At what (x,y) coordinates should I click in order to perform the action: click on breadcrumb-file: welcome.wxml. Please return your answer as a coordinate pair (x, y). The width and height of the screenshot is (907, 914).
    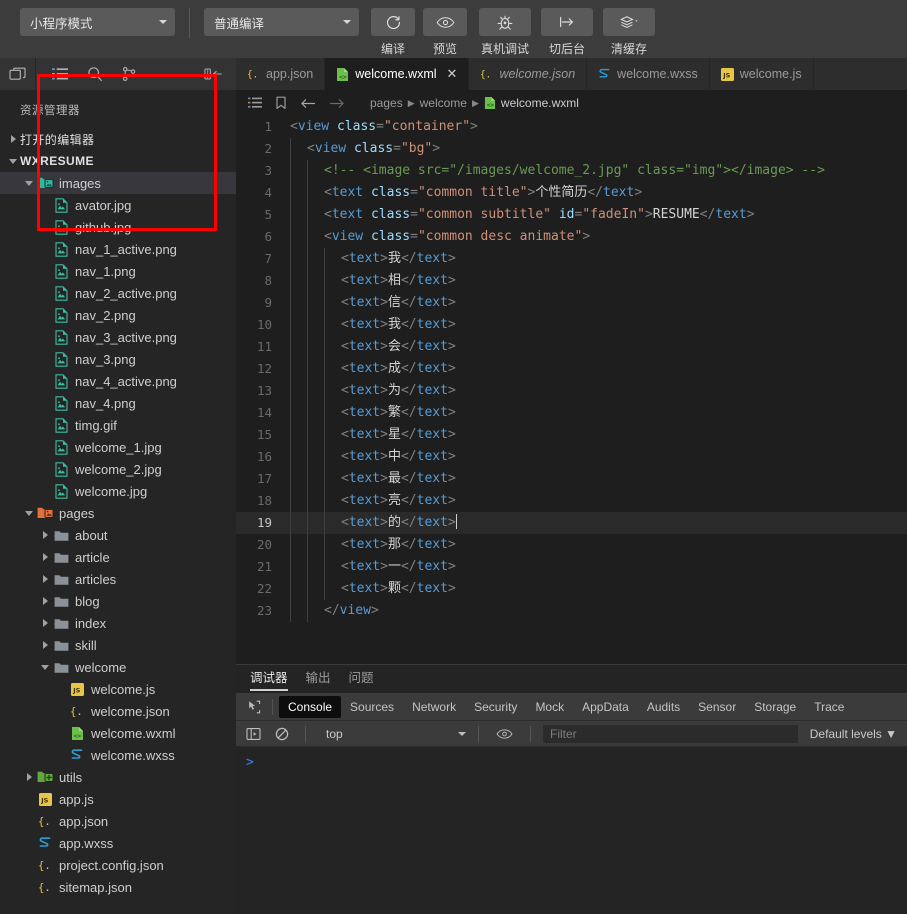
    Looking at the image, I should click on (540, 103).